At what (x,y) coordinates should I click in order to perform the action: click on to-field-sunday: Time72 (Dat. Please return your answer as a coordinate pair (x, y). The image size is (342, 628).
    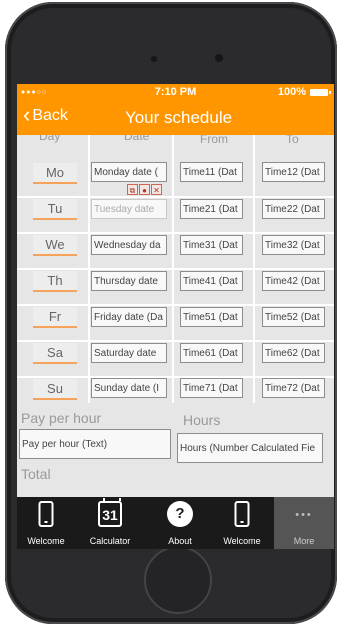
    Looking at the image, I should click on (293, 388).